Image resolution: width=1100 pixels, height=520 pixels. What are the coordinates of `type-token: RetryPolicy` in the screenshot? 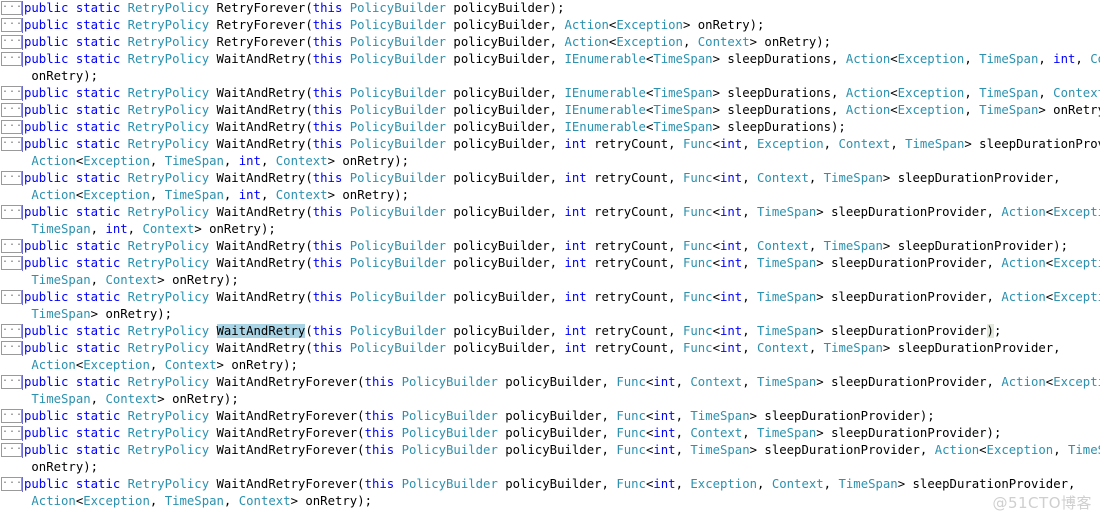 It's located at (168, 297).